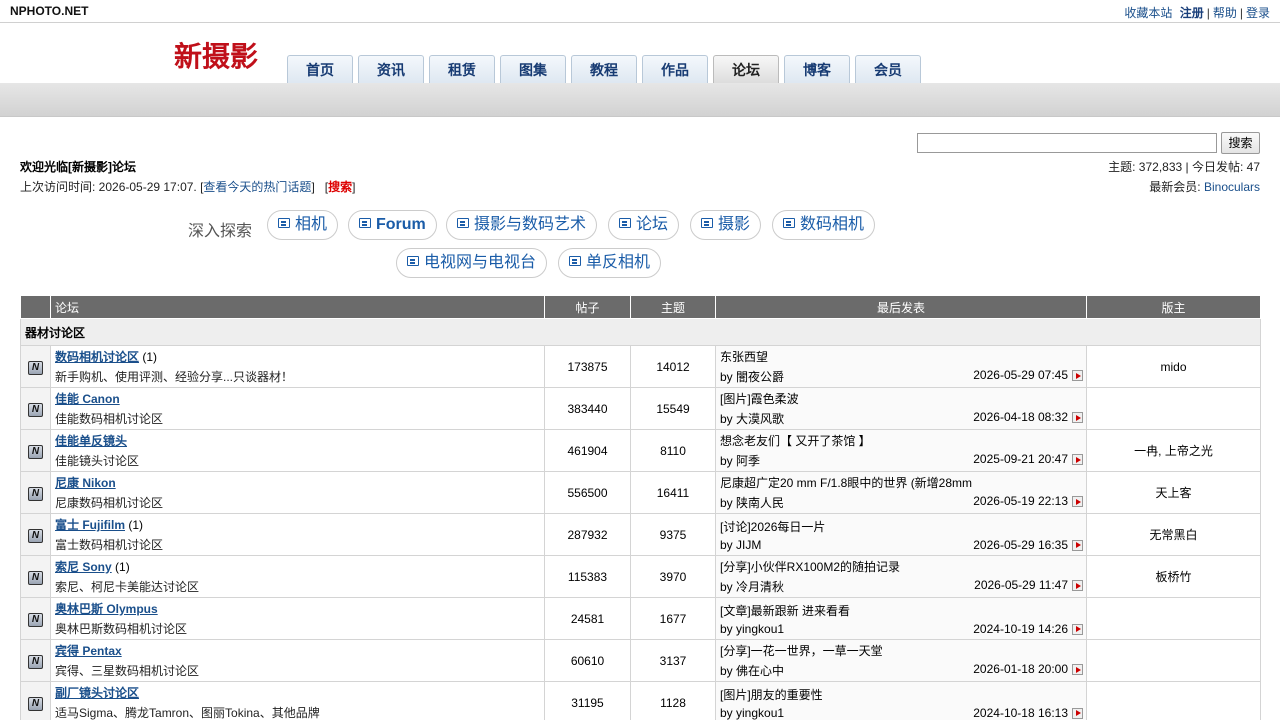 Image resolution: width=1280 pixels, height=720 pixels. What do you see at coordinates (901, 650) in the screenshot?
I see `last-post-title: [分享]一花一世界，一草一天堂` at bounding box center [901, 650].